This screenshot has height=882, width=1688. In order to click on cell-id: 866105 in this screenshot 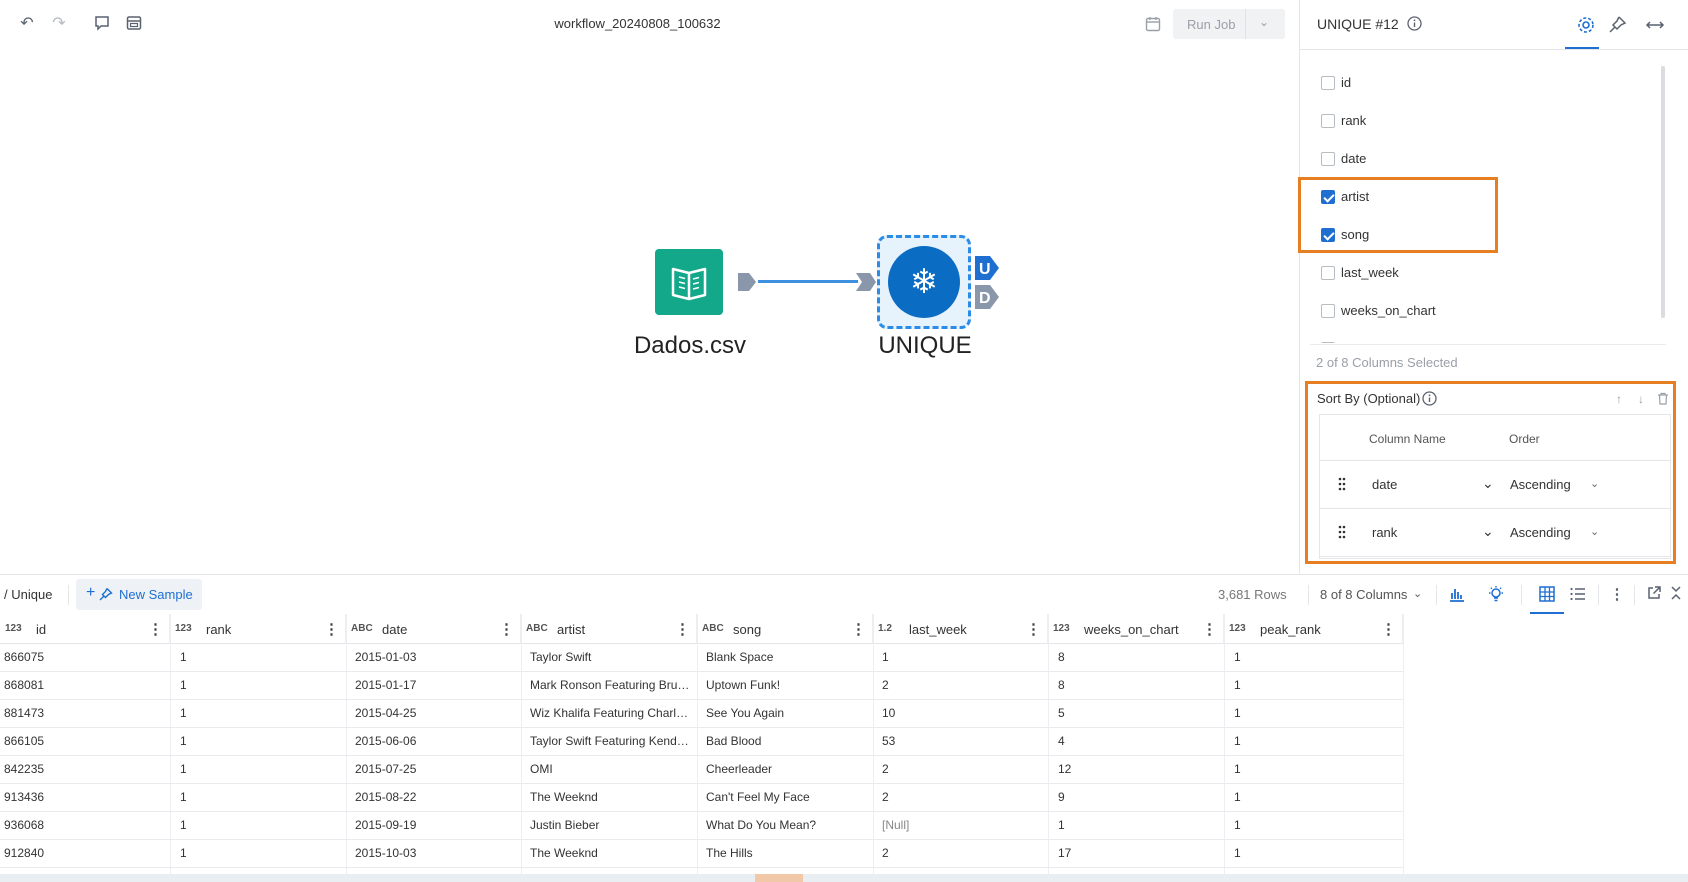, I will do `click(84, 741)`.